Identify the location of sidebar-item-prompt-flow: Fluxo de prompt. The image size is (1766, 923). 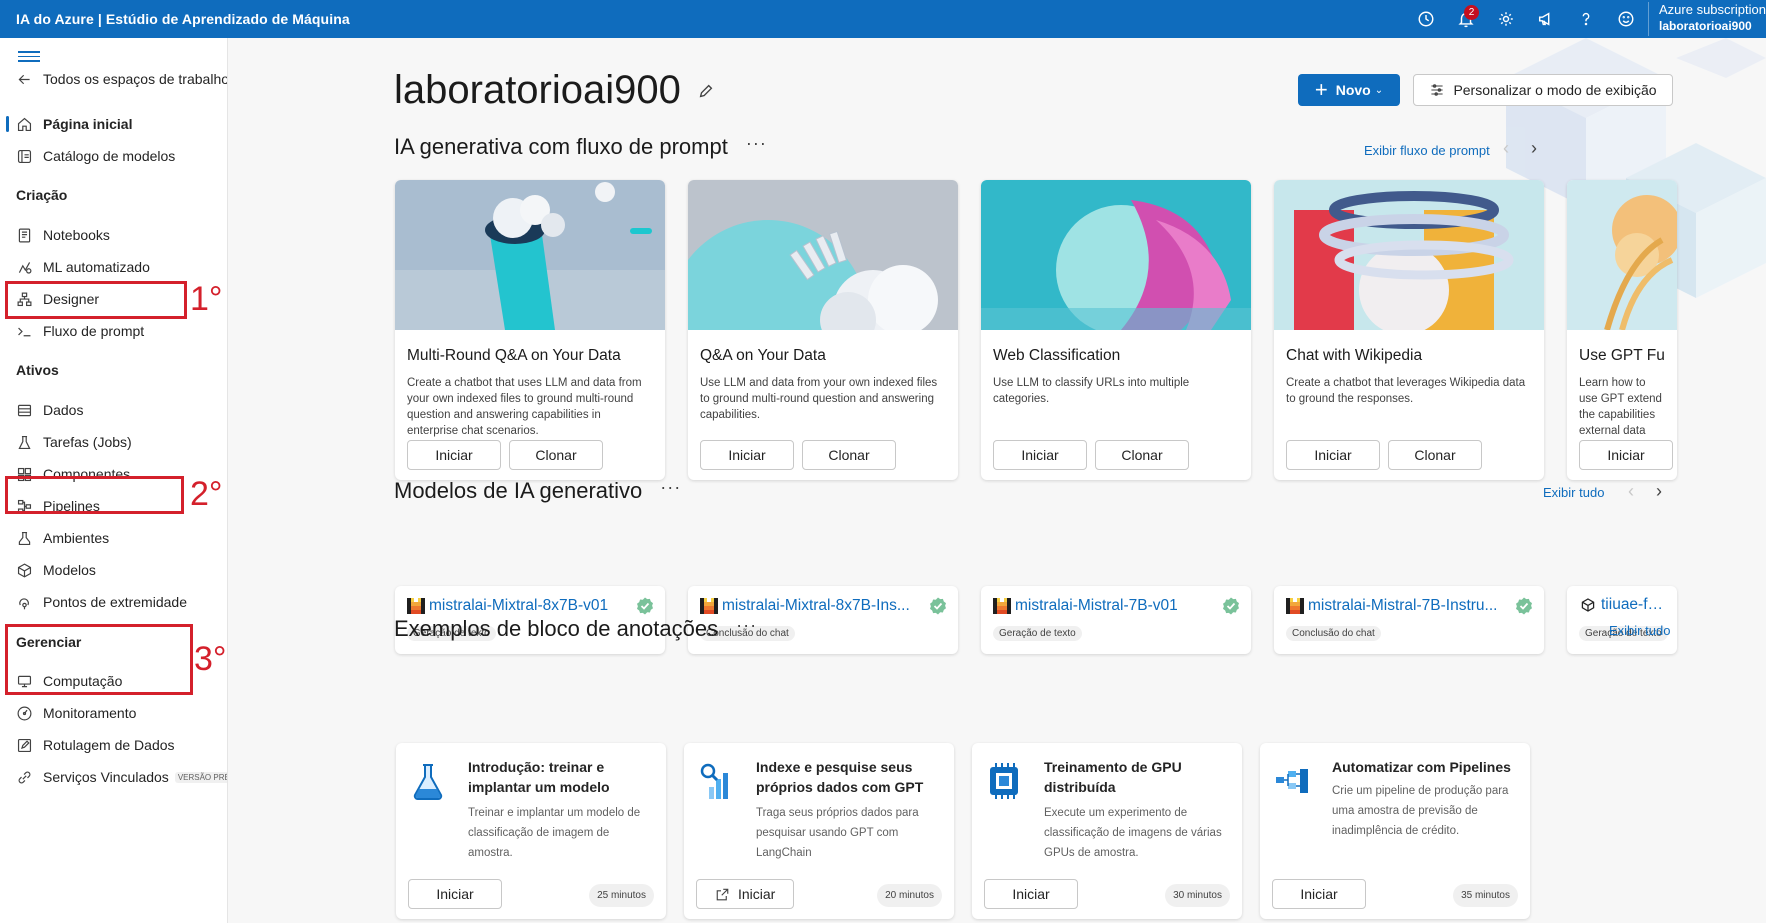
(113, 331).